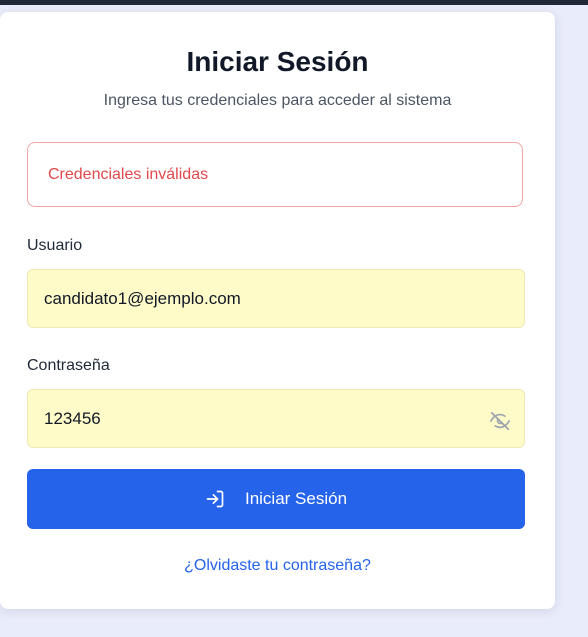 The height and width of the screenshot is (637, 588). Describe the element at coordinates (294, 2) in the screenshot. I see `top-edge-bar` at that location.